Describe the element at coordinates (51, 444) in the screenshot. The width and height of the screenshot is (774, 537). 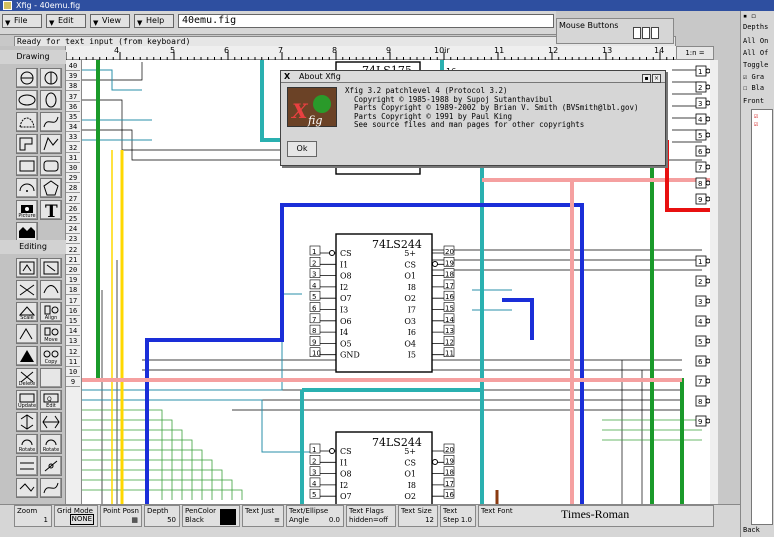
I see `rotate-ccw-tool: Rotate` at that location.